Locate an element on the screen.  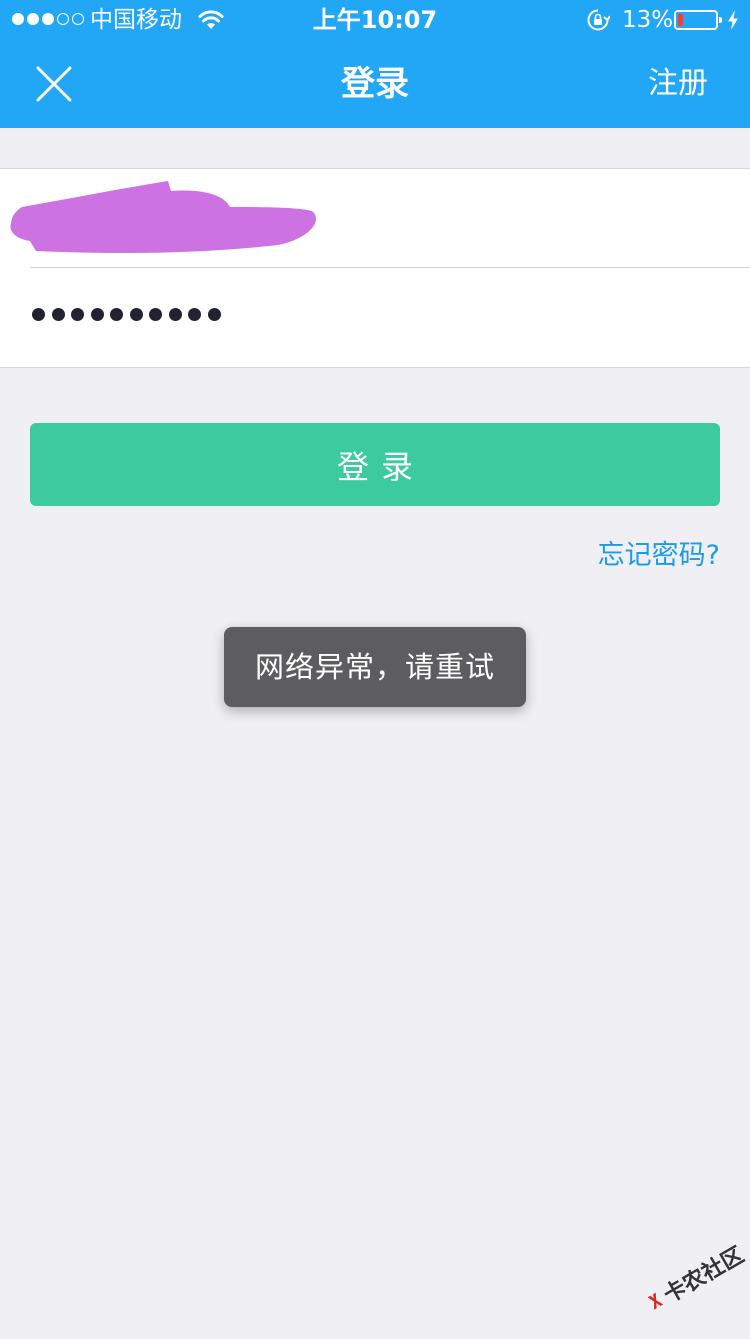
watermark-text: 卡农社区 is located at coordinates (704, 1275).